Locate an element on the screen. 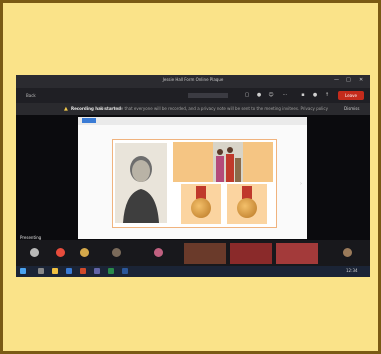  minimize-button: — is located at coordinates (336, 80).